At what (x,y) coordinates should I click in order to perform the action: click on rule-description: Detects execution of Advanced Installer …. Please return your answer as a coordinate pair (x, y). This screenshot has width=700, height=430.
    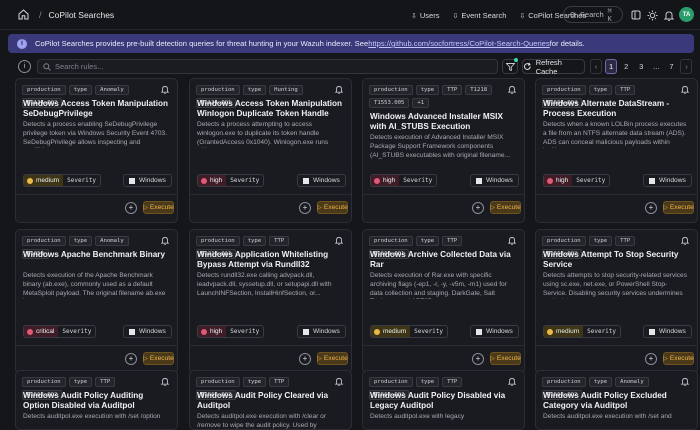
    Looking at the image, I should click on (440, 146).